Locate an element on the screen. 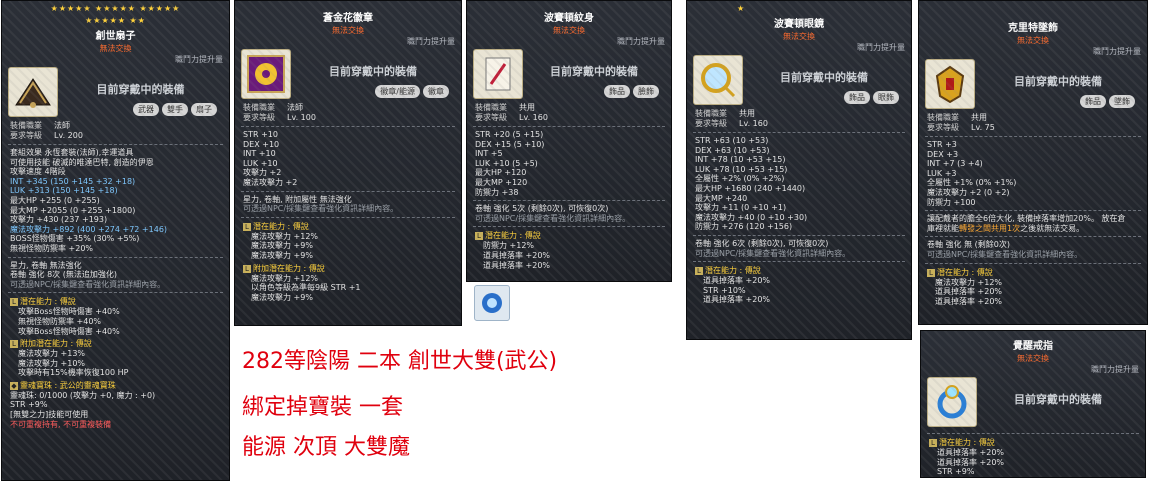 This screenshot has height=481, width=1150. req-job-value: 共用 is located at coordinates (979, 117).